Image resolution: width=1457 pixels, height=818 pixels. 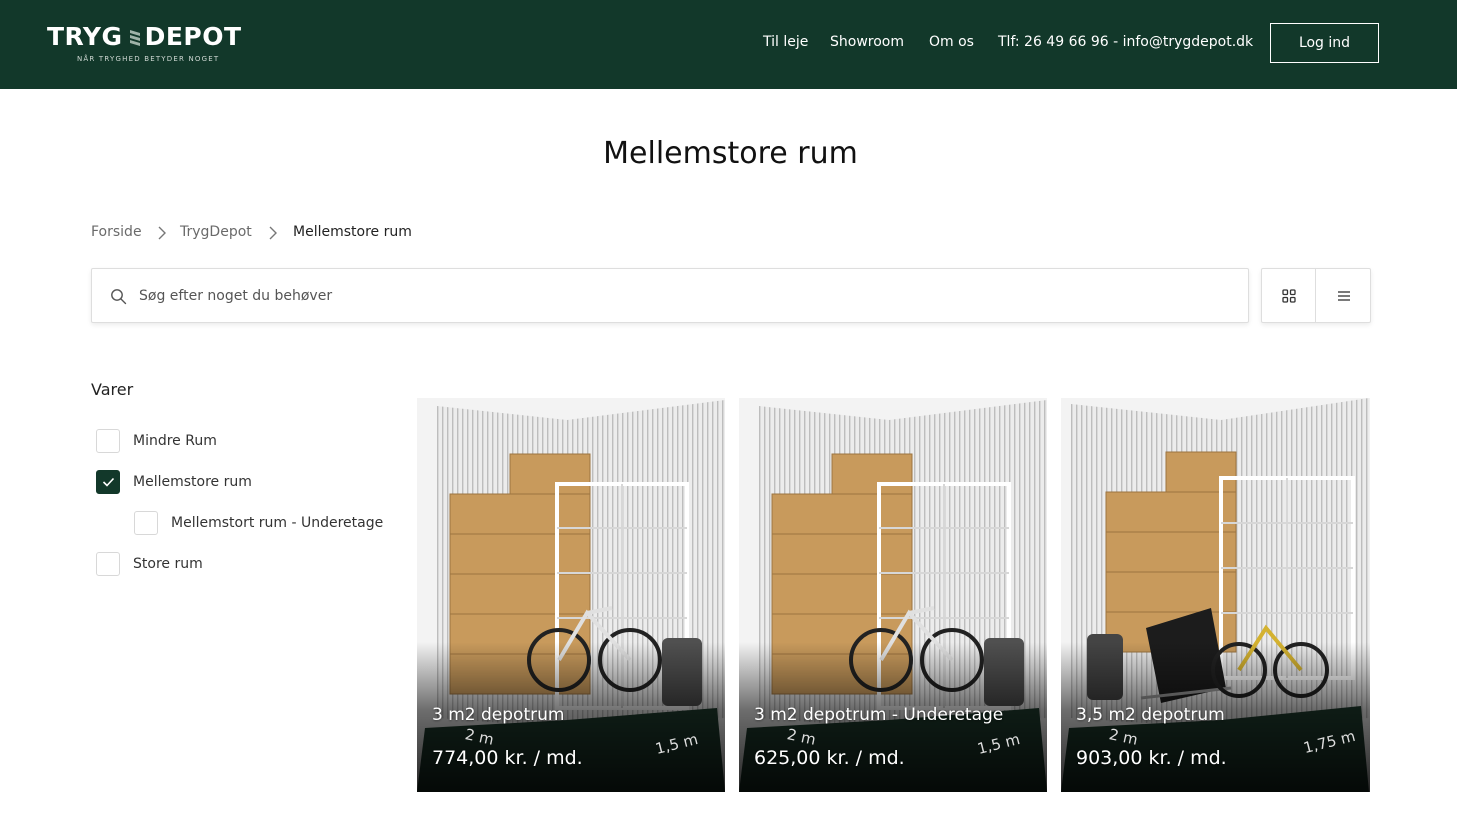 I want to click on search-input, so click(x=684, y=296).